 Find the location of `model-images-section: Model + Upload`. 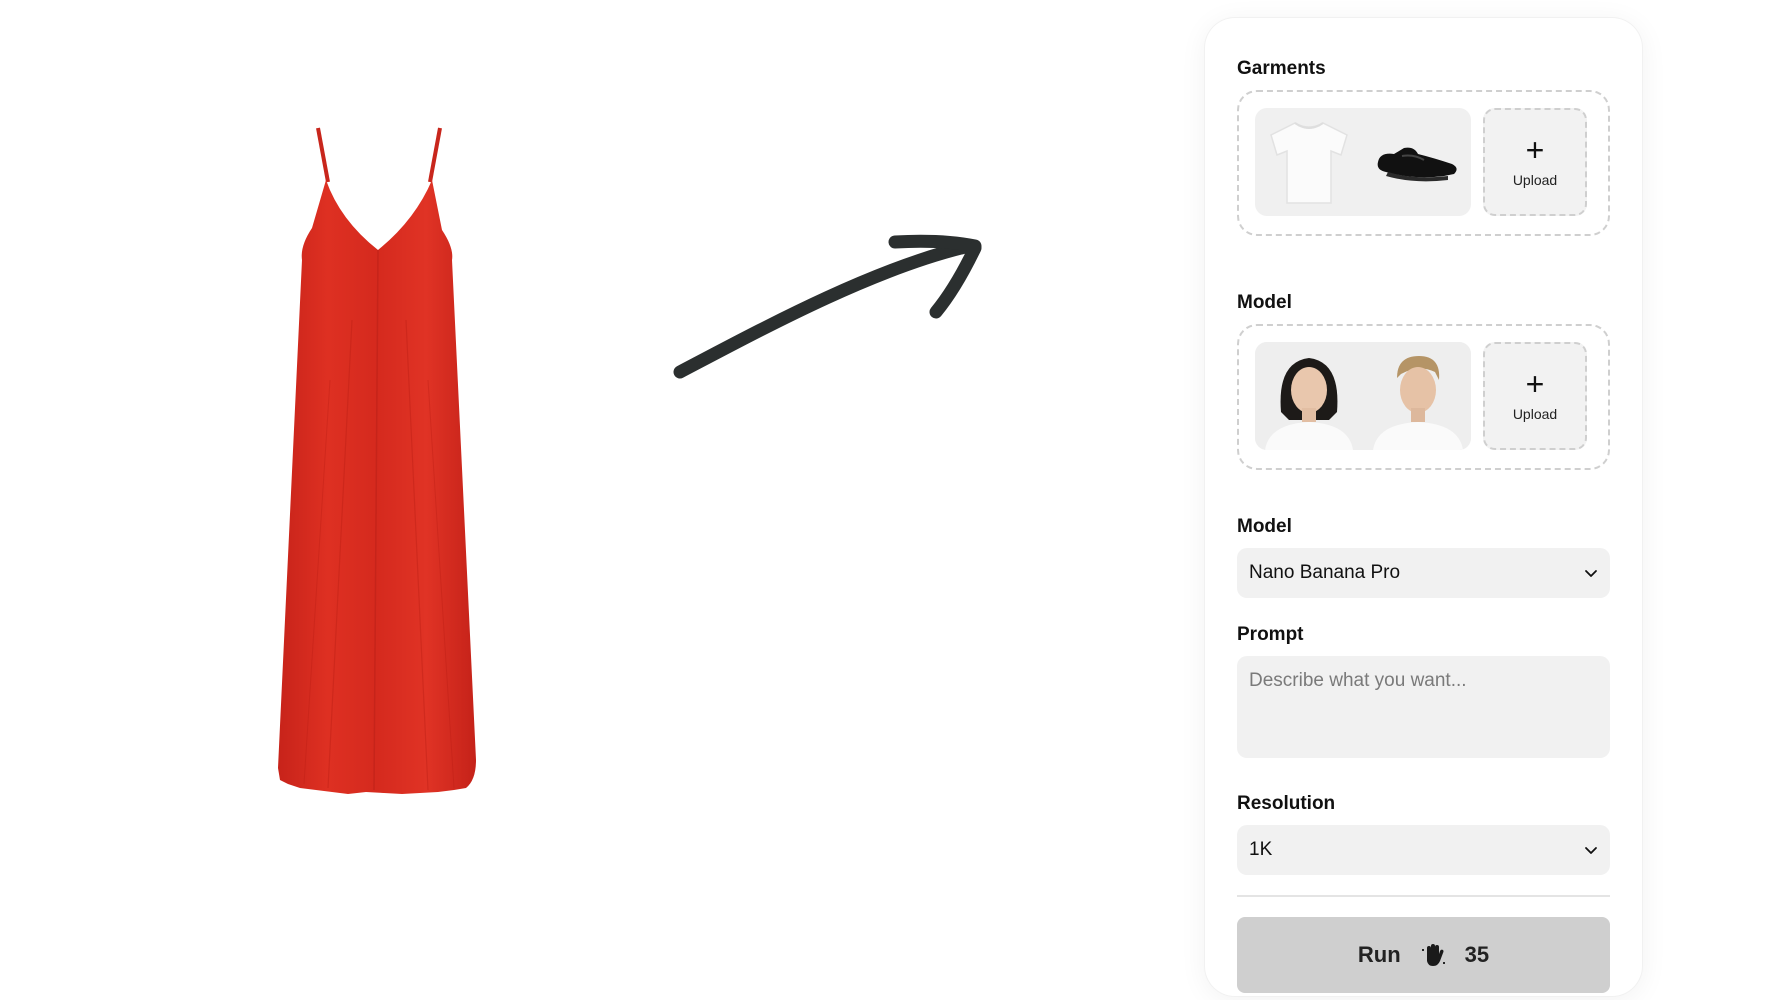

model-images-section: Model + Upload is located at coordinates (1423, 381).